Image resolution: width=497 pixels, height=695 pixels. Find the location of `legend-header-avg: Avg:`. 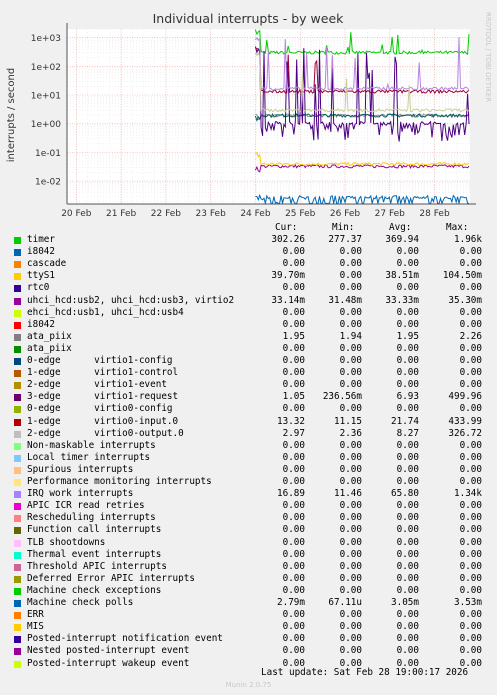

legend-header-avg: Avg: is located at coordinates (400, 227).